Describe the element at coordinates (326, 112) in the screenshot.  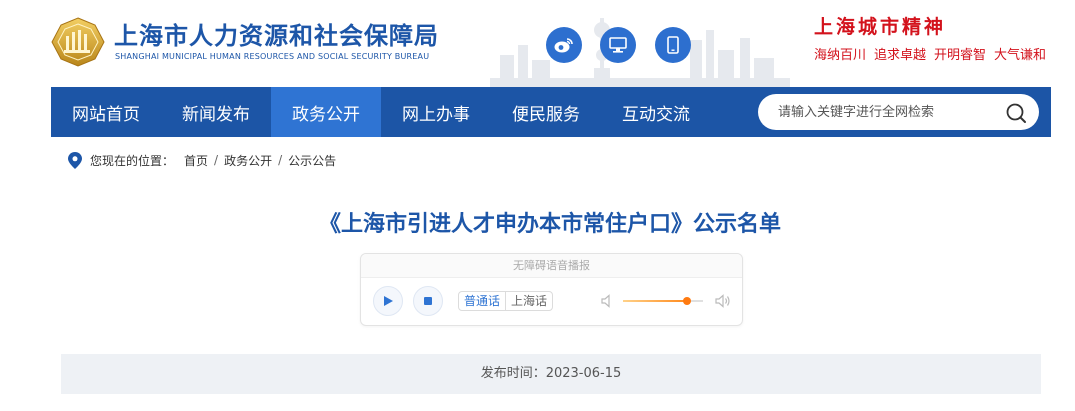
I see `nav-item-government-affairs: 政务公开` at that location.